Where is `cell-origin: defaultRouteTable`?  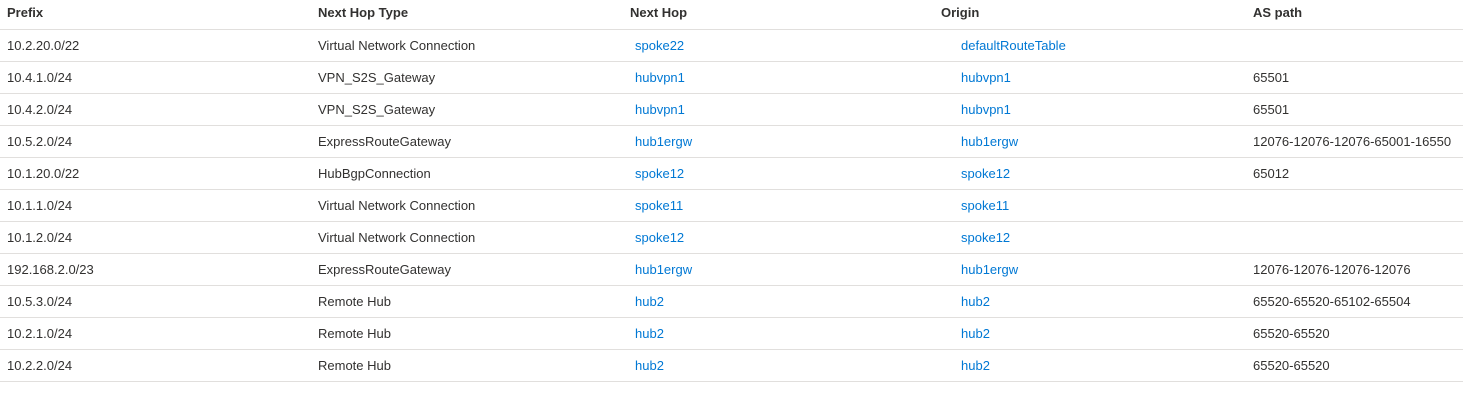
cell-origin: defaultRouteTable is located at coordinates (1013, 45).